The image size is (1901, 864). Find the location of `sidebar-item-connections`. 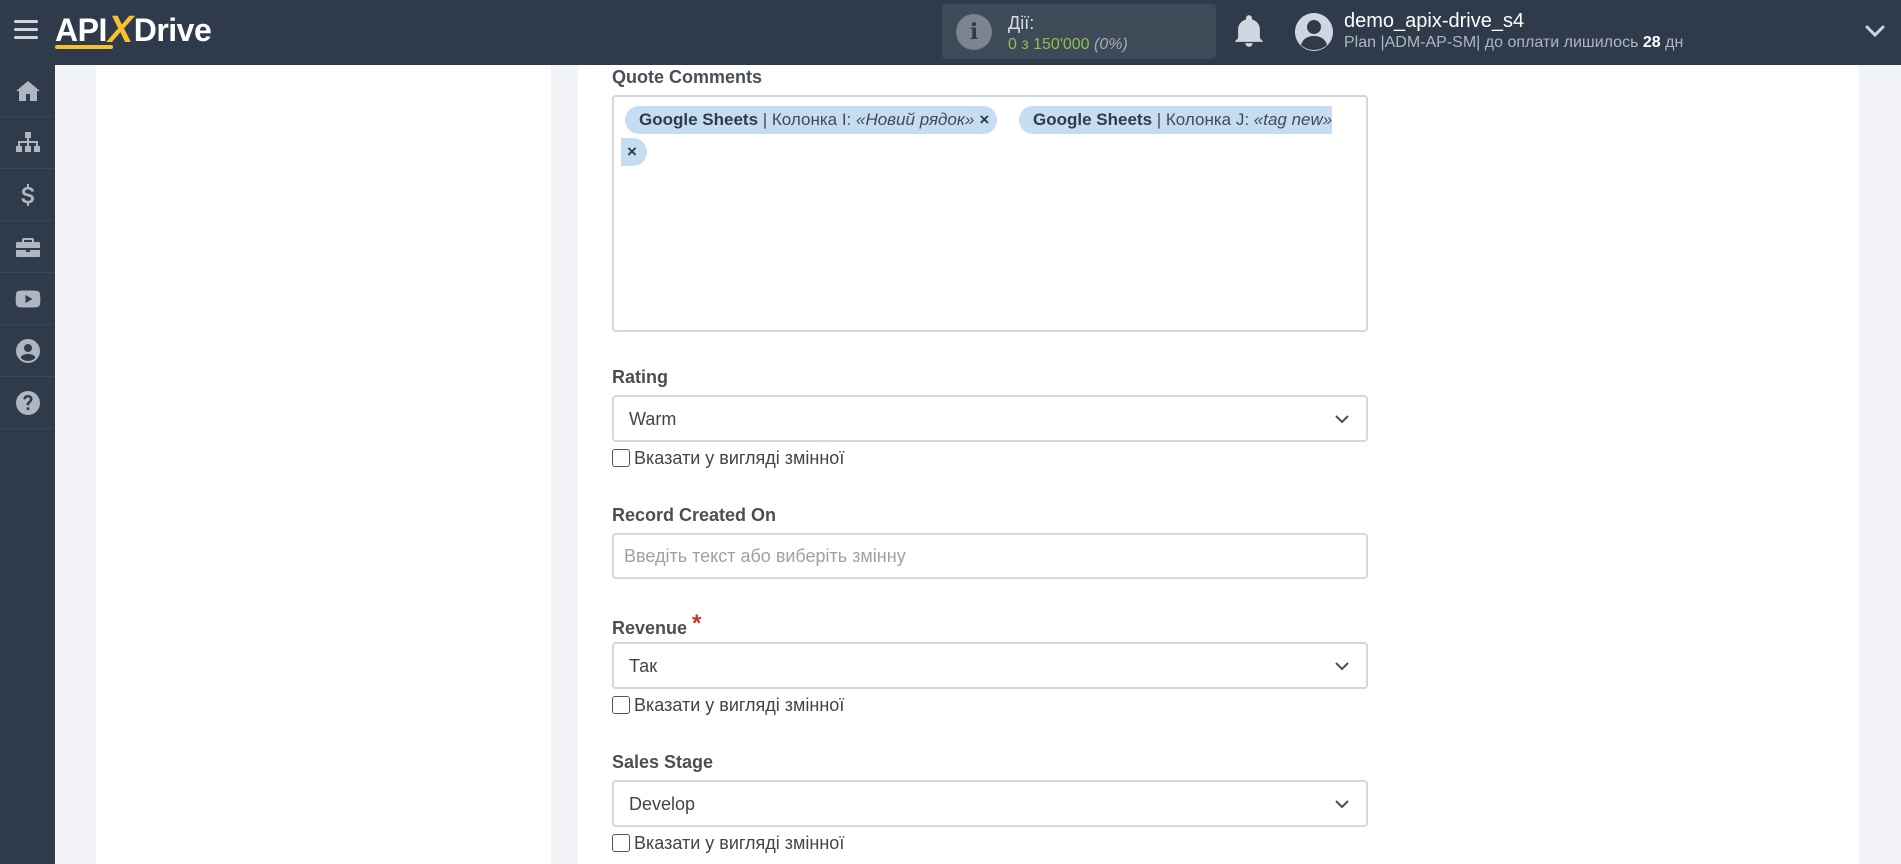

sidebar-item-connections is located at coordinates (27, 143).